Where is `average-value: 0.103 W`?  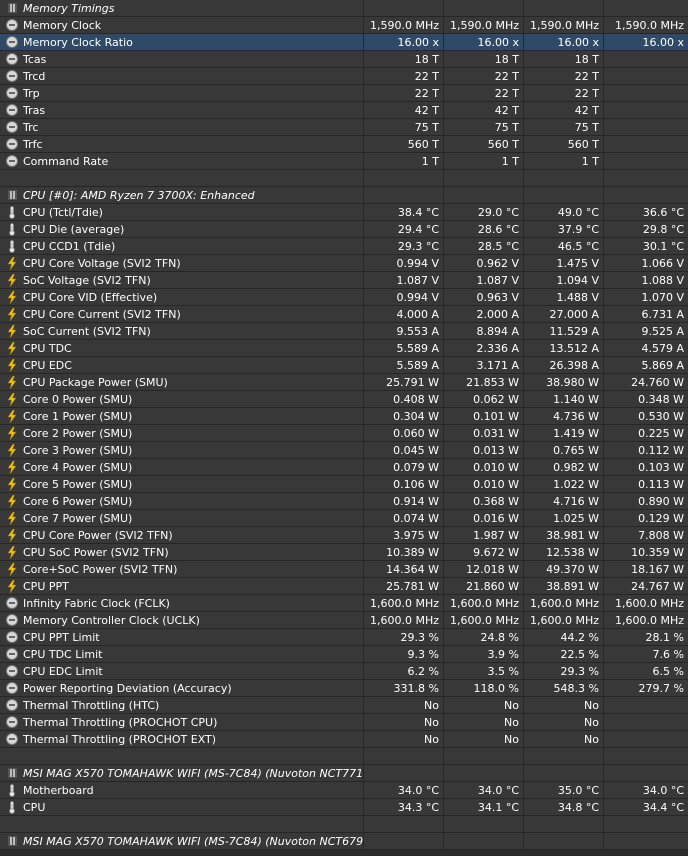 average-value: 0.103 W is located at coordinates (661, 467).